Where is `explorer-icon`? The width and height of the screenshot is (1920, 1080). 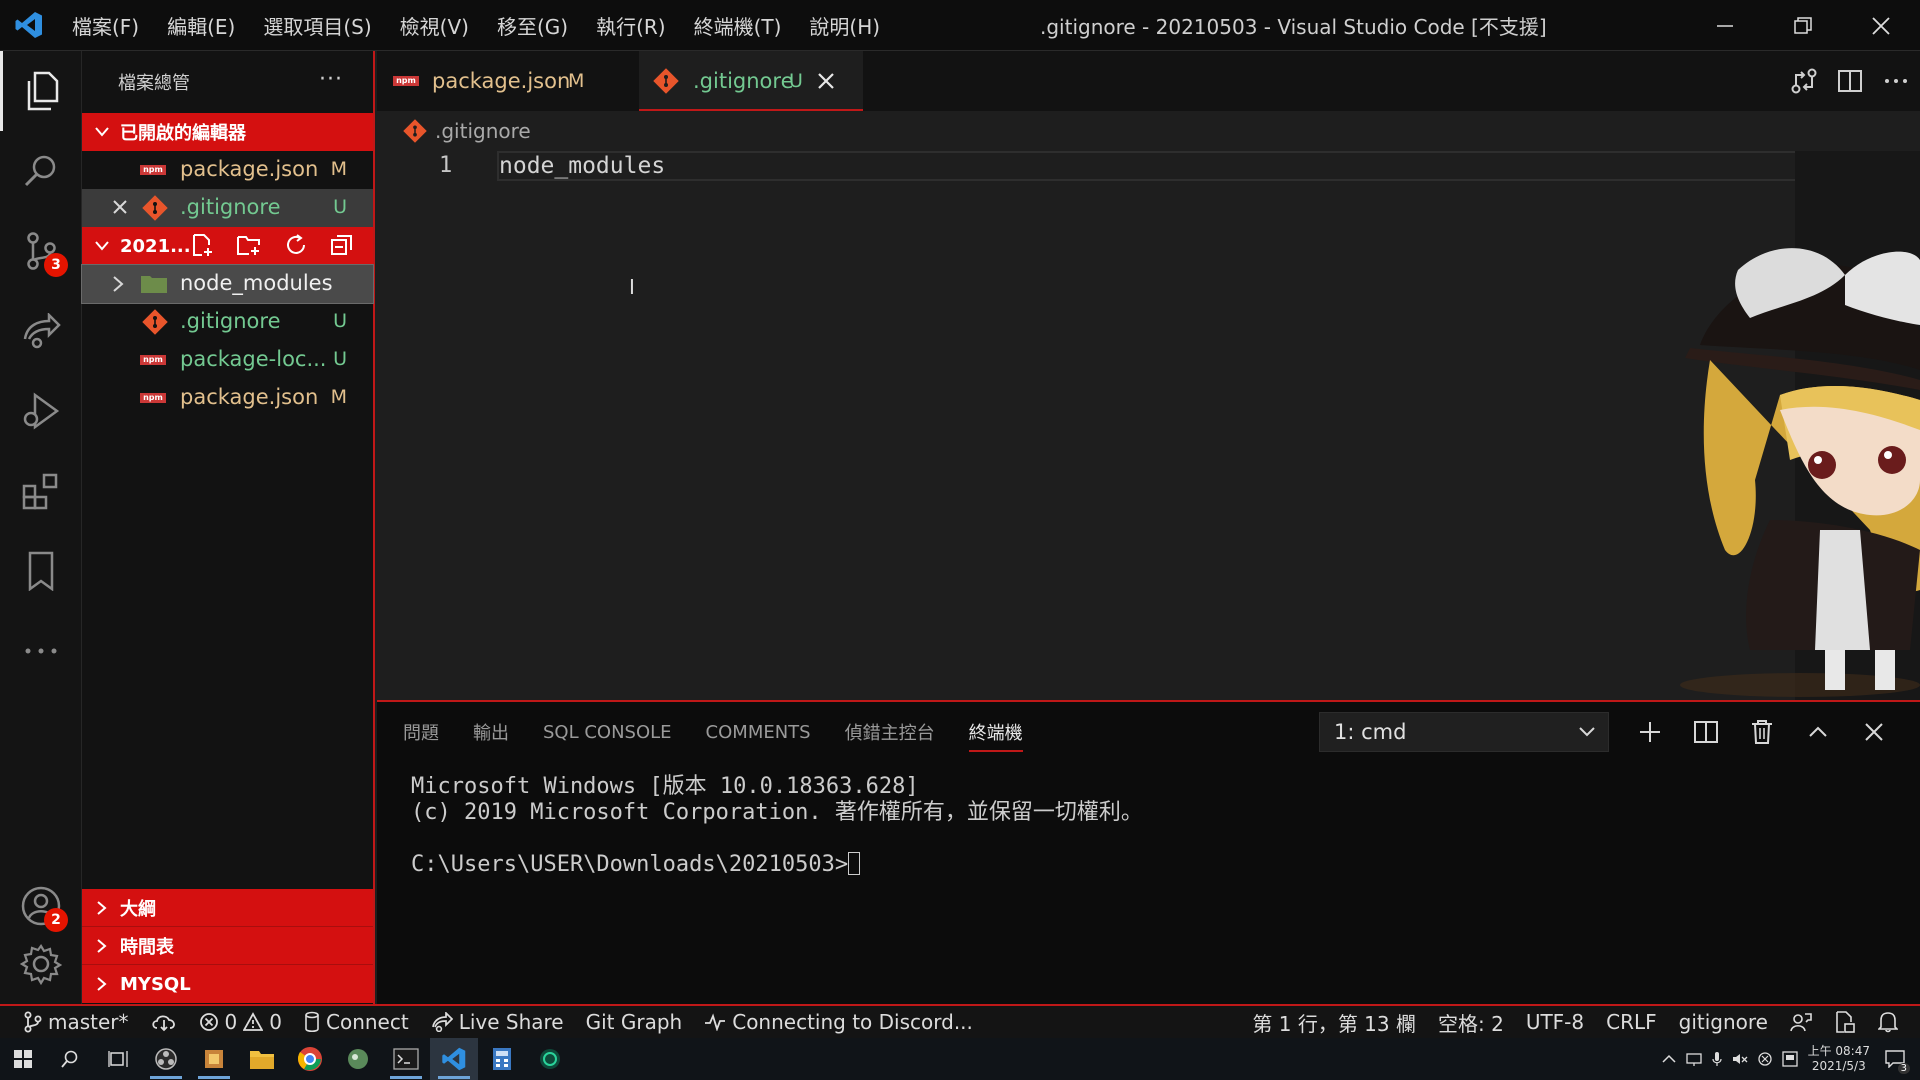
explorer-icon is located at coordinates (41, 91).